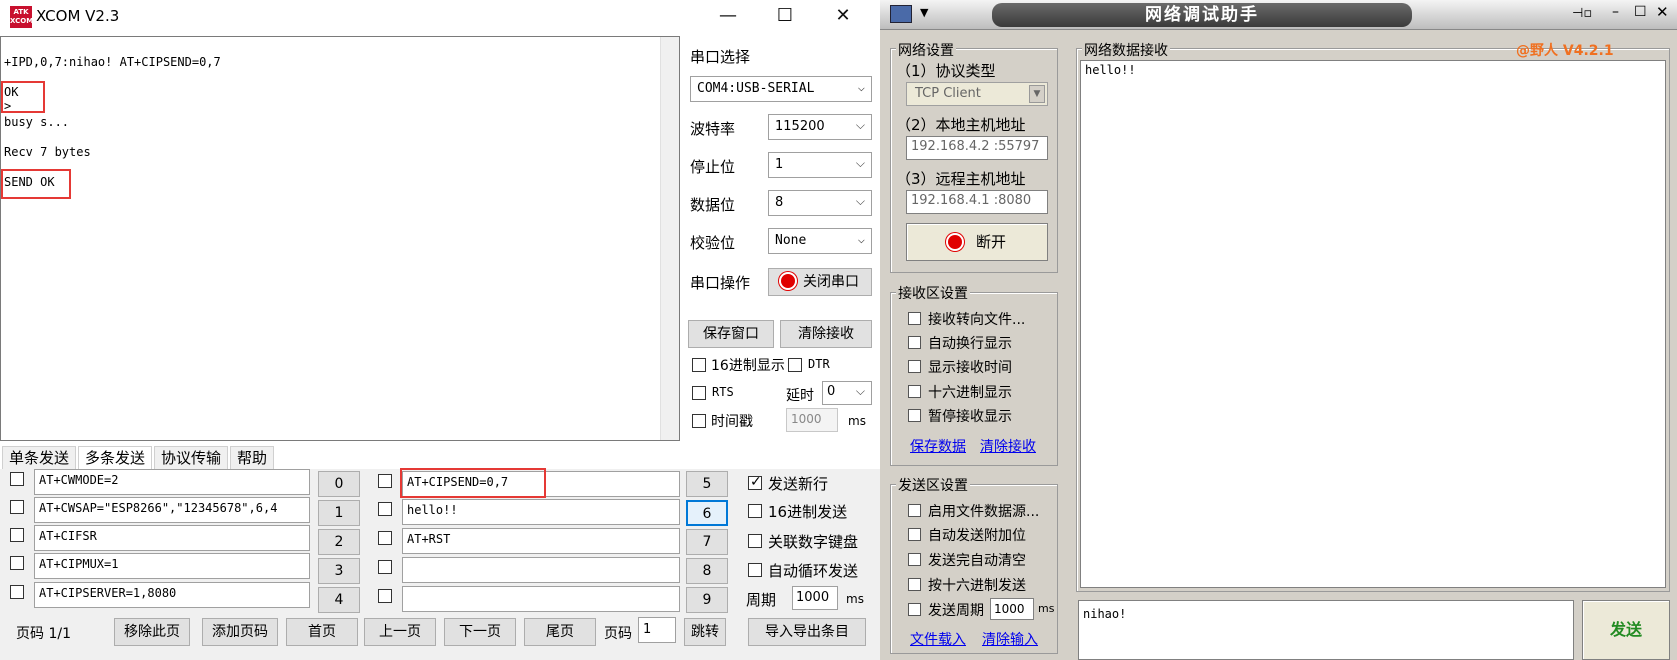  I want to click on parity-select: None ⌵, so click(820, 241).